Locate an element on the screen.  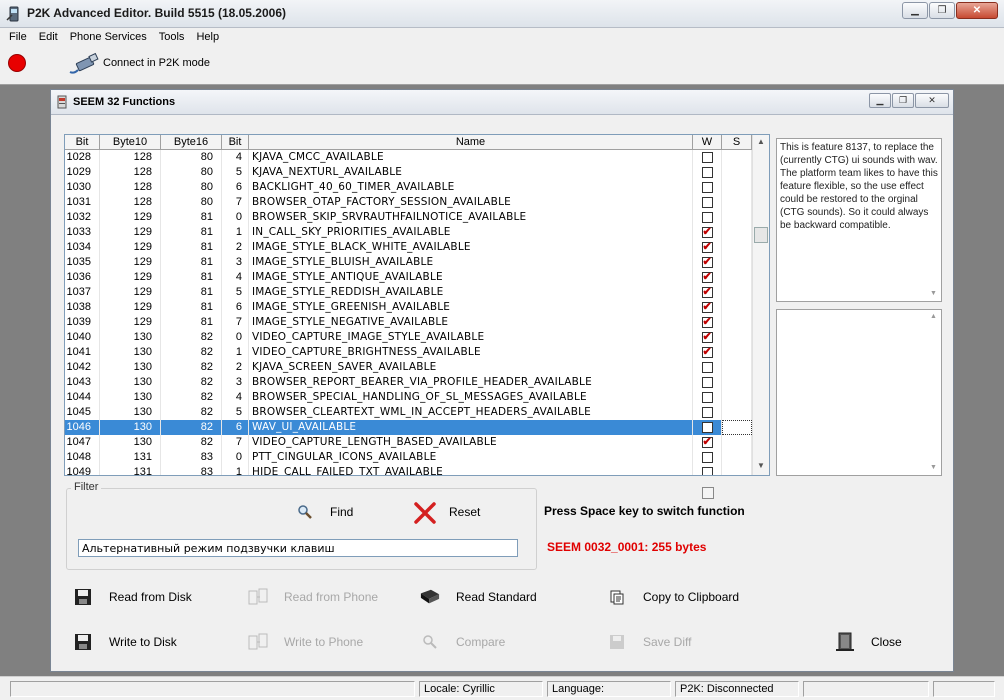
table-row: 1042 130 82 2 KJAVA_SCREEN_SAVER_AVAILABLE is located at coordinates (409, 367).